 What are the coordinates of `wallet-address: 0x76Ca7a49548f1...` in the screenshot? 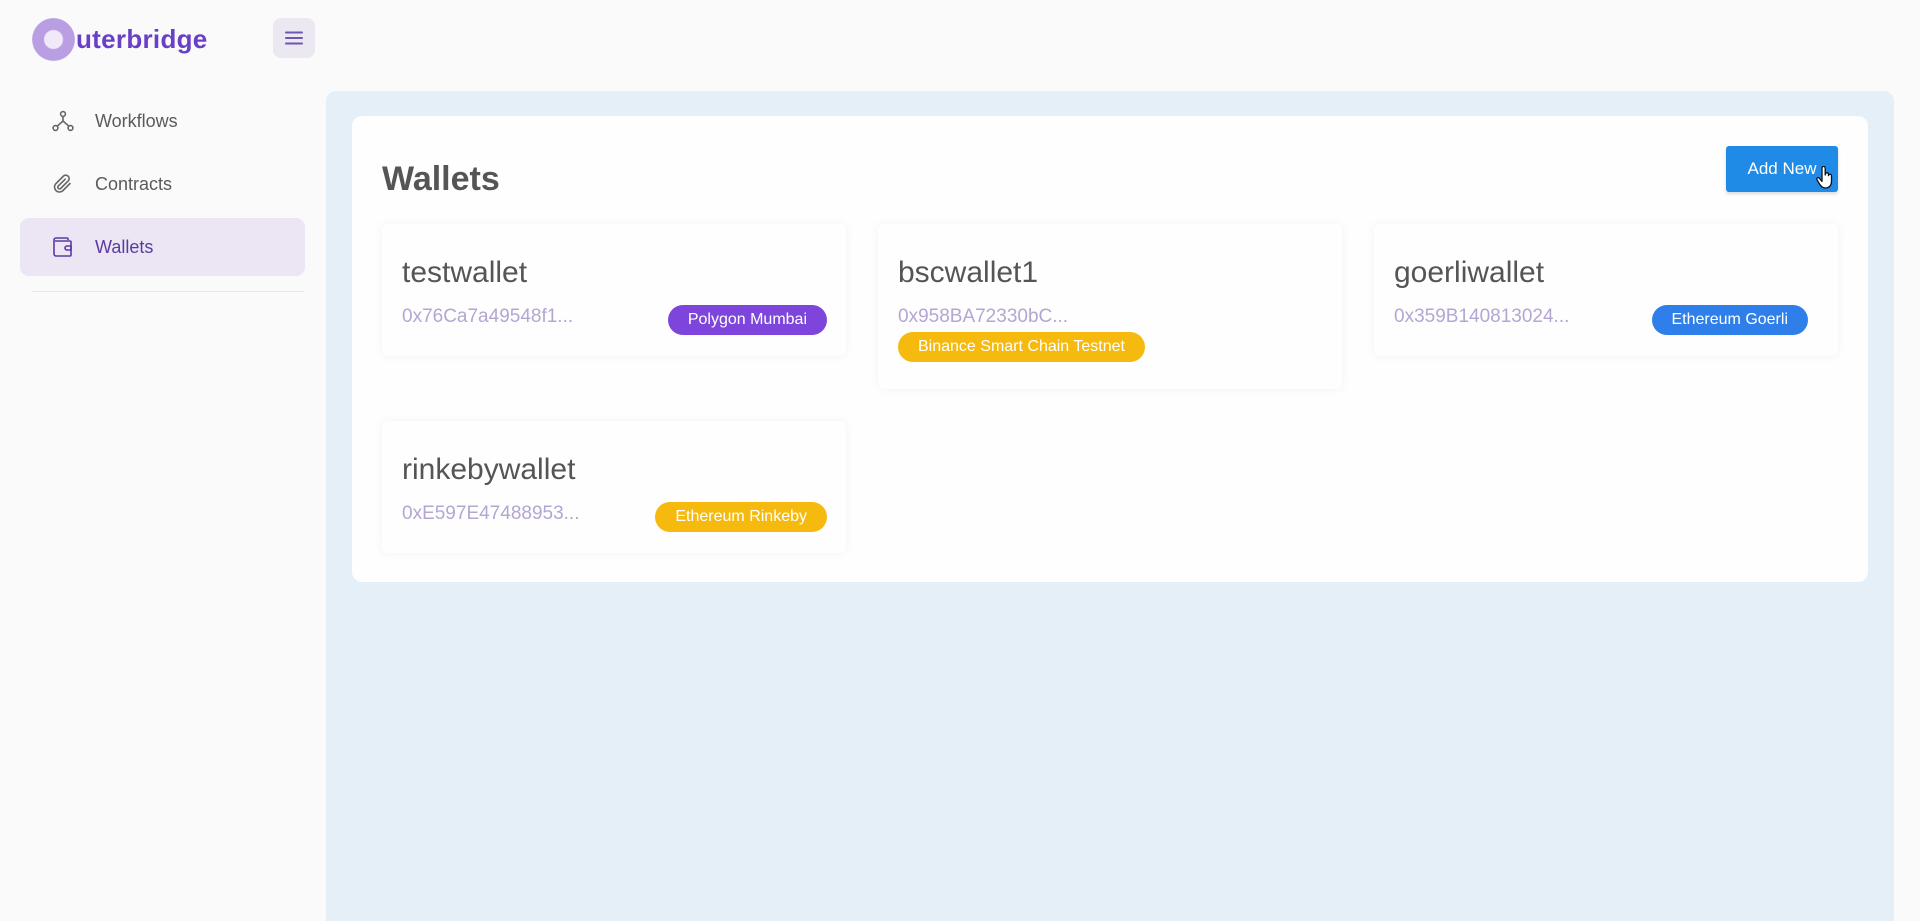 It's located at (488, 316).